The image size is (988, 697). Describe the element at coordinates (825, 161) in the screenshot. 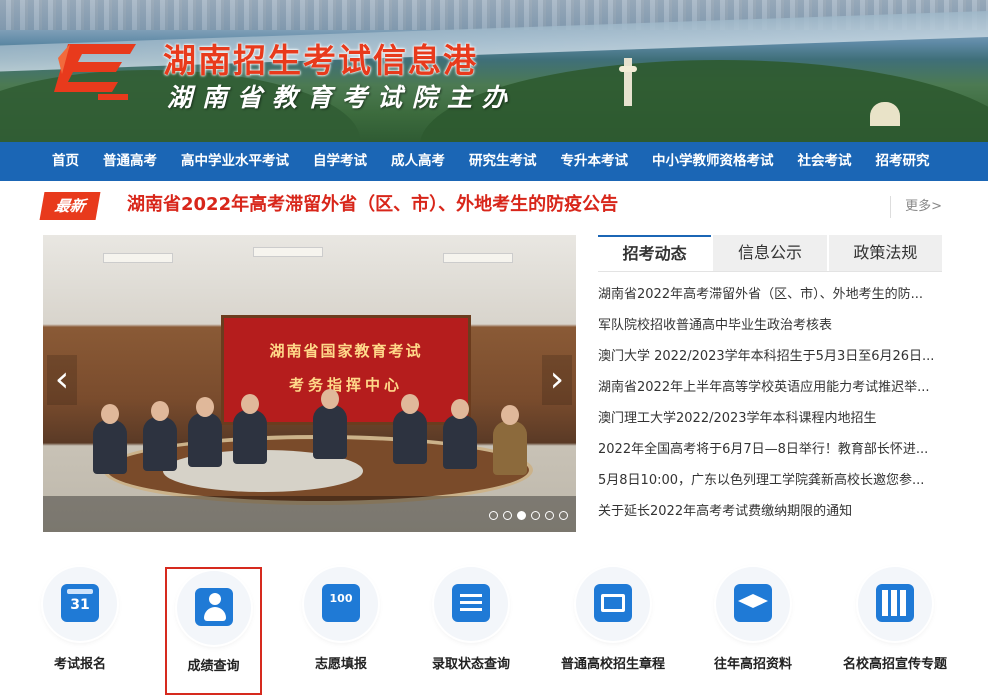

I see `nav-item-social-exam: 社会考试` at that location.